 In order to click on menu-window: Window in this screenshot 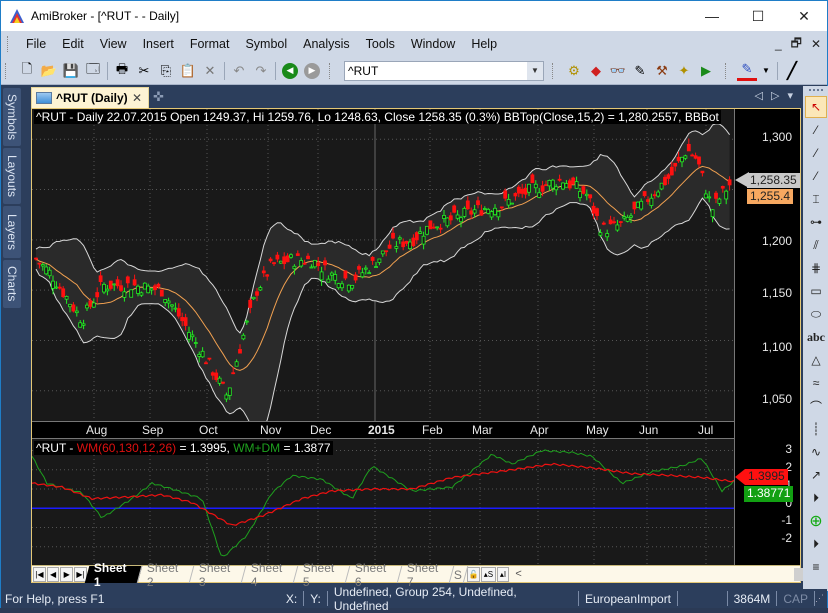, I will do `click(433, 44)`.